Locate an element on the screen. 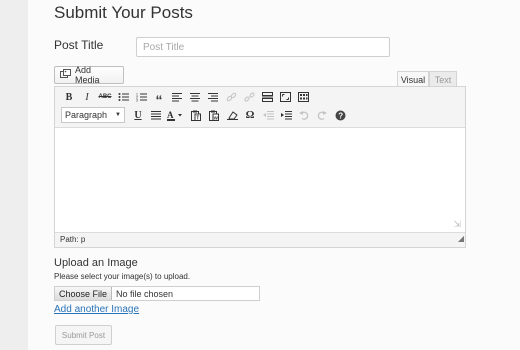  fullscreen-icon is located at coordinates (285, 97).